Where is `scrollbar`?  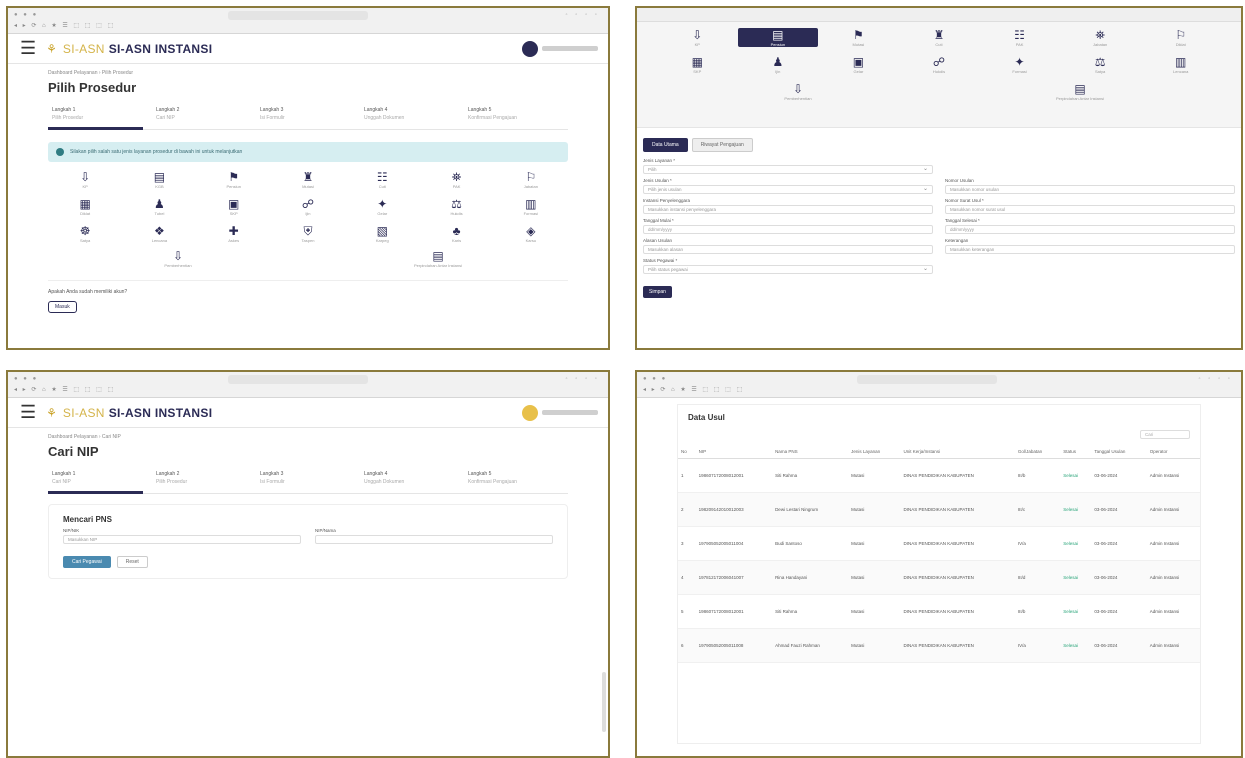
scrollbar is located at coordinates (604, 702).